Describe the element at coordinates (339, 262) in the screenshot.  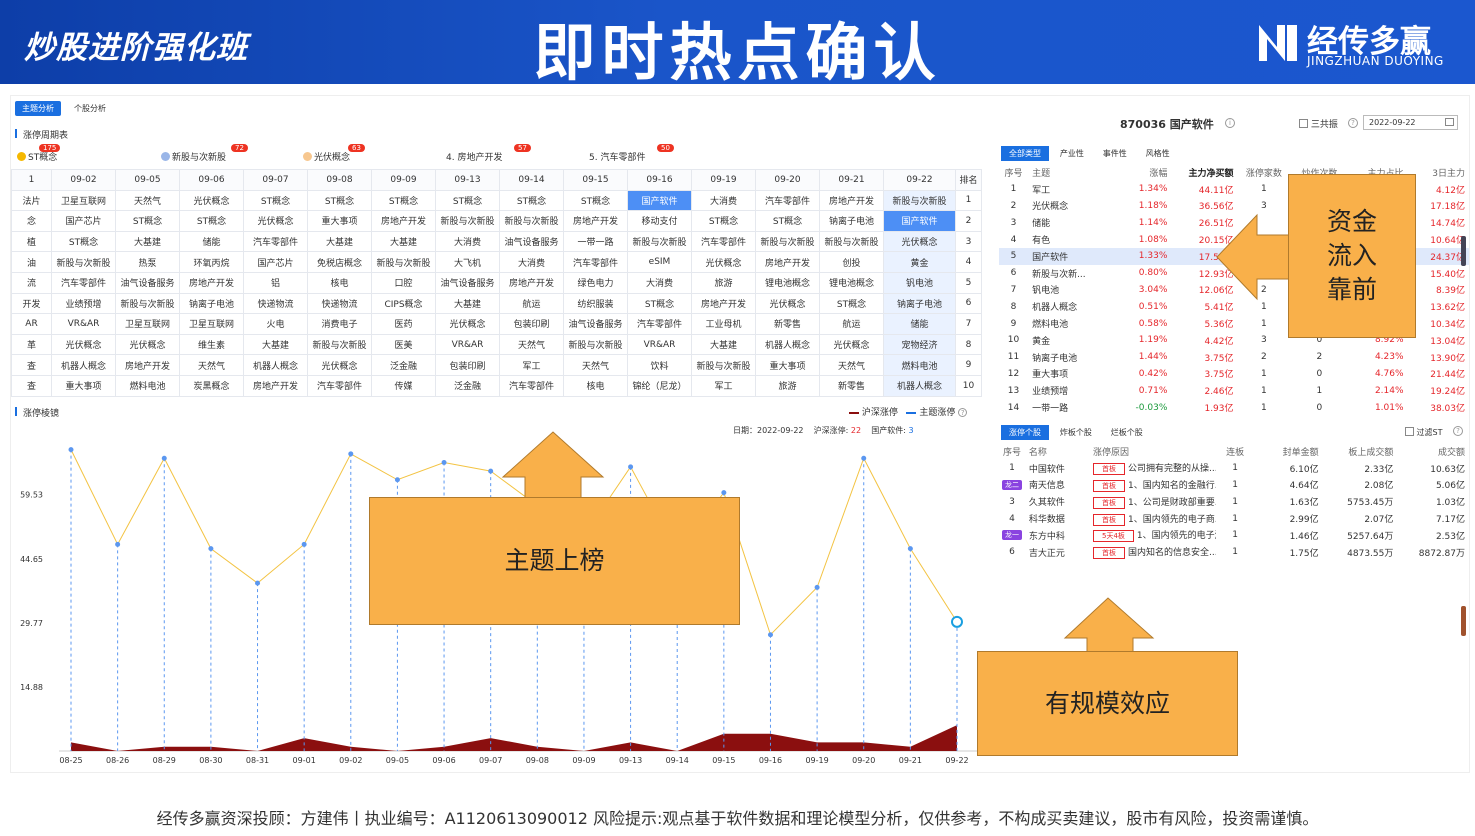
I see `theme-cell: 免税店概念` at that location.